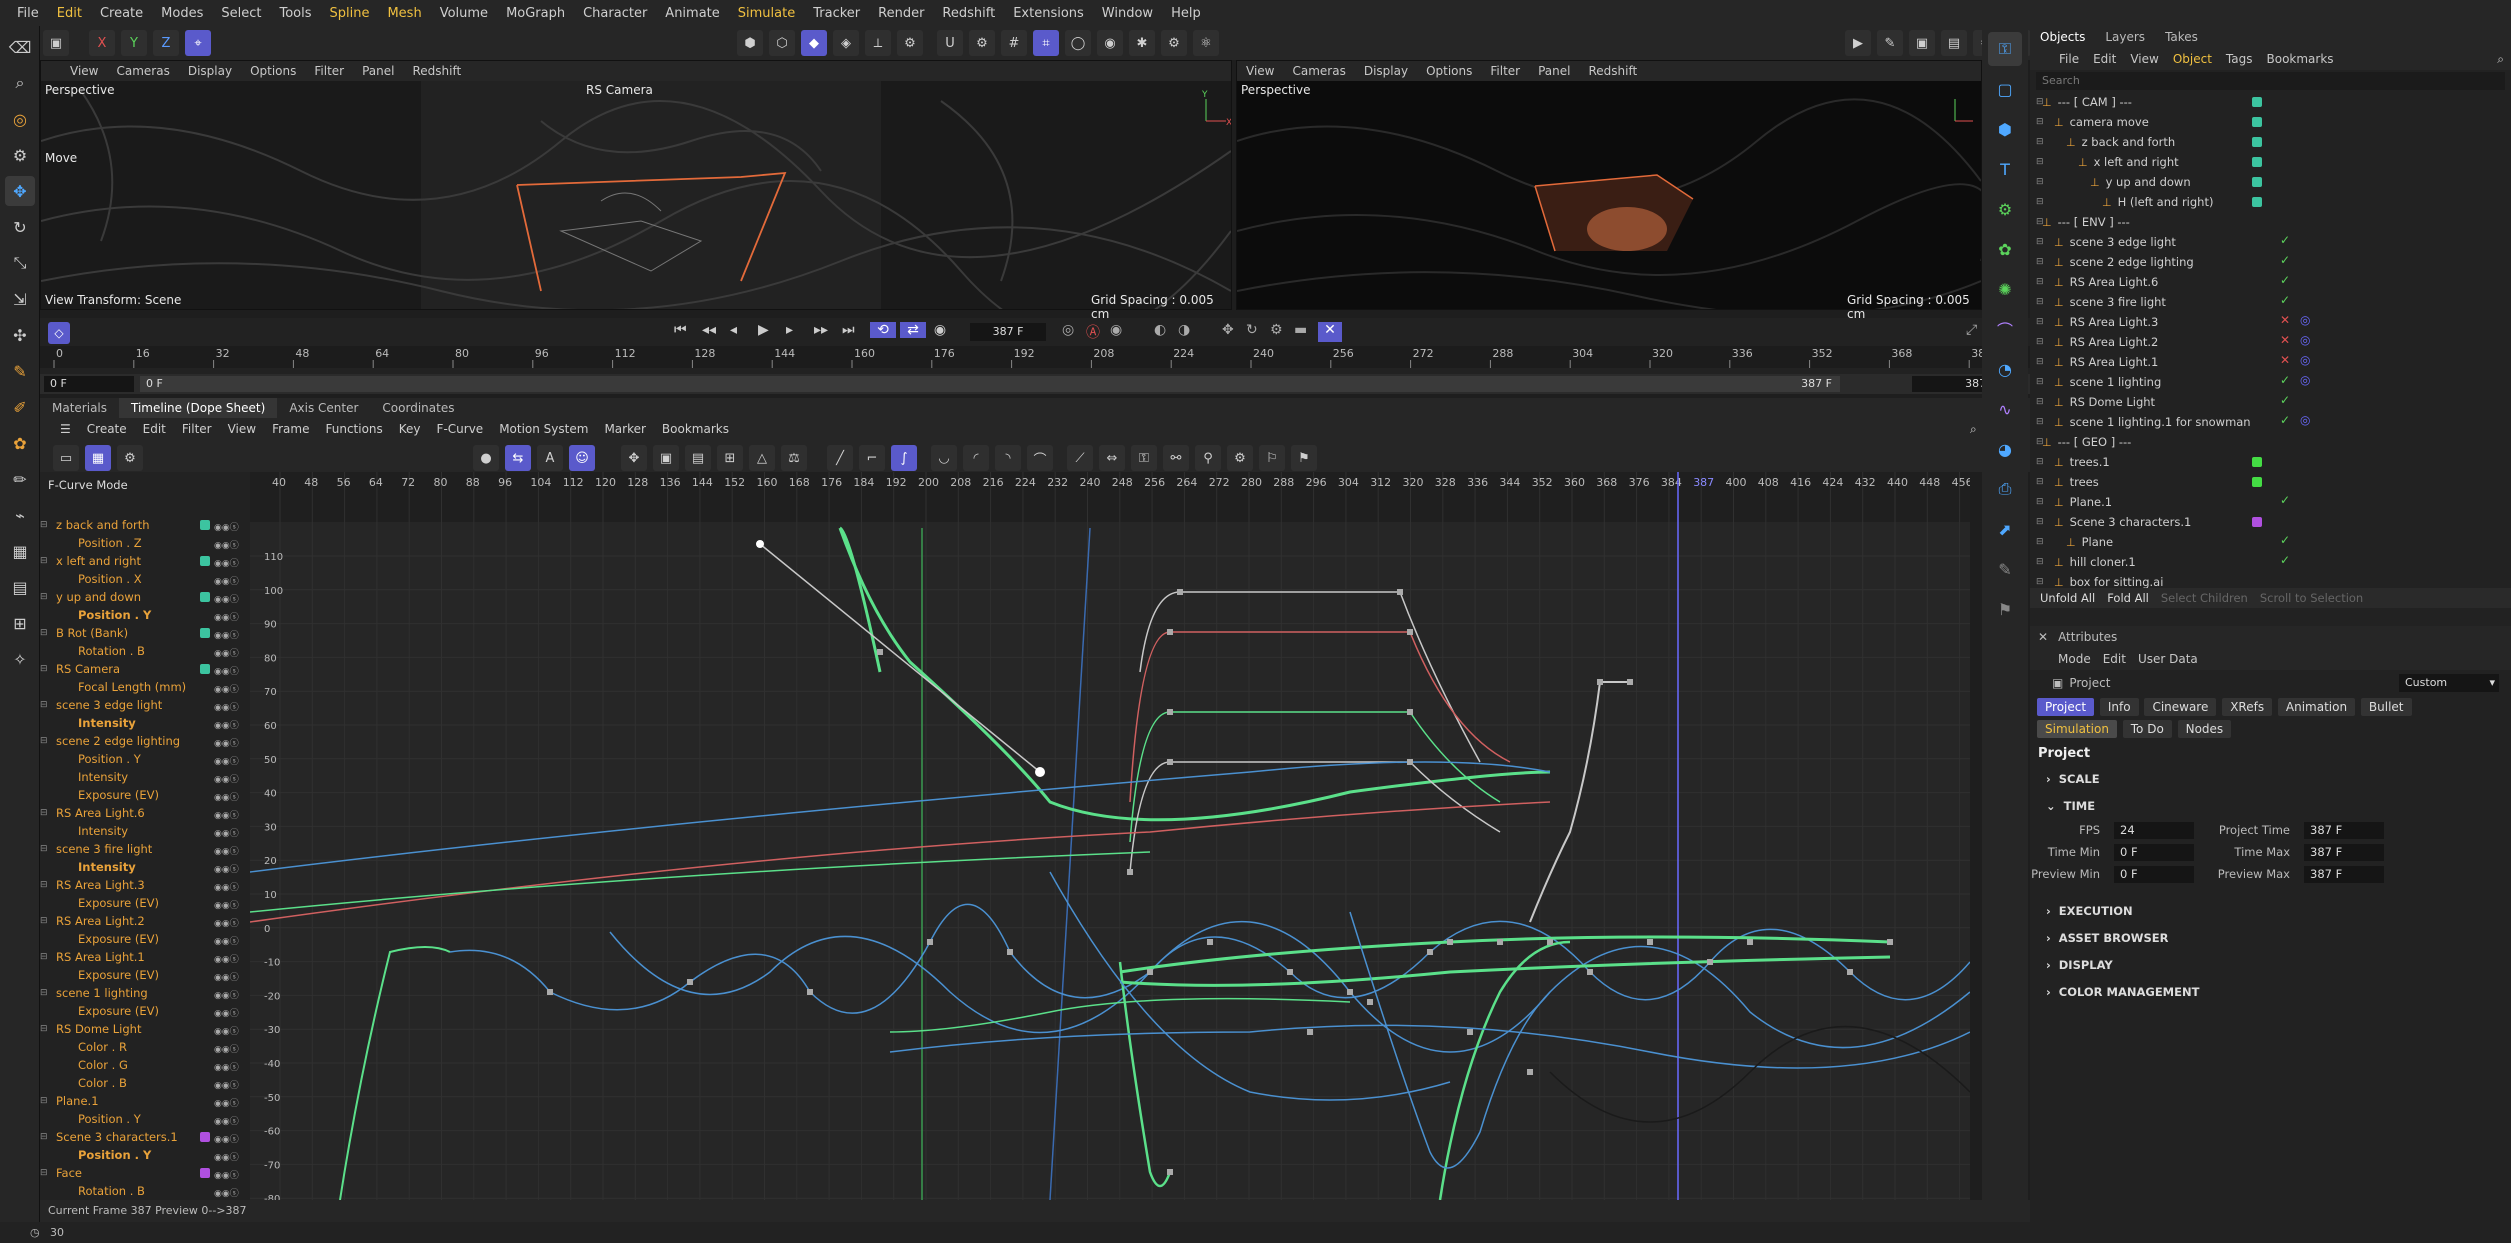  Describe the element at coordinates (2239, 59) in the screenshot. I see `obj-menu-tags: Tags` at that location.